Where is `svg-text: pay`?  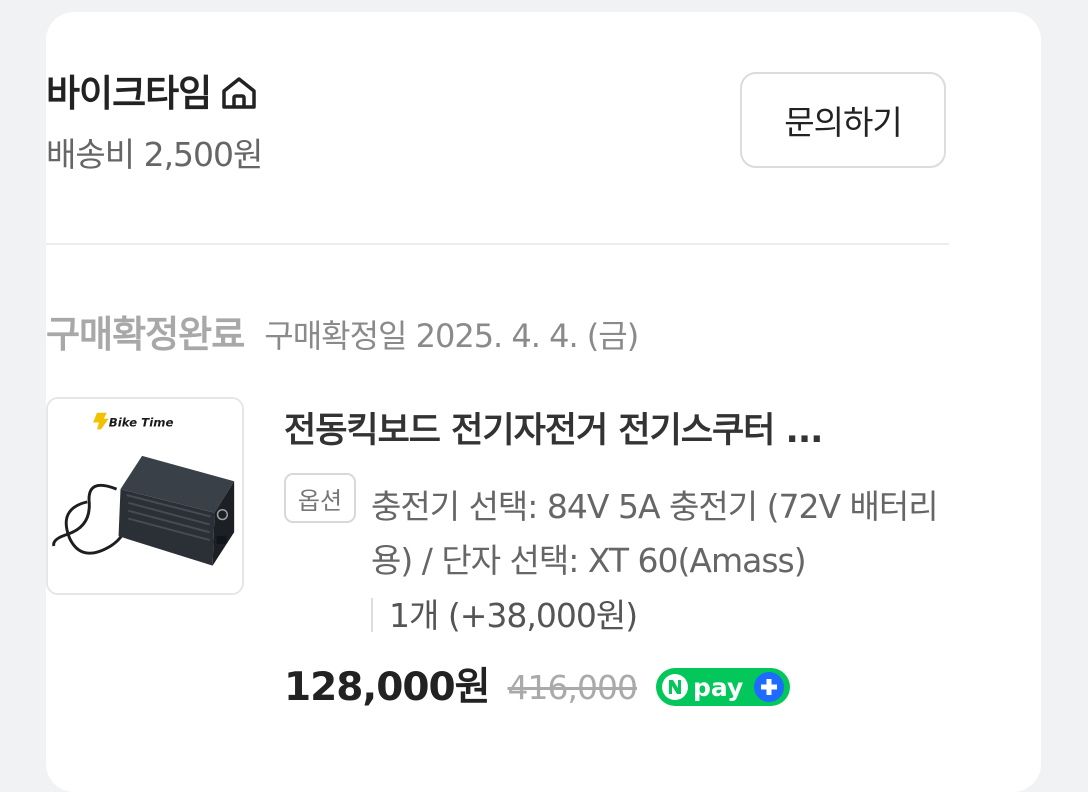
svg-text: pay is located at coordinates (718, 687).